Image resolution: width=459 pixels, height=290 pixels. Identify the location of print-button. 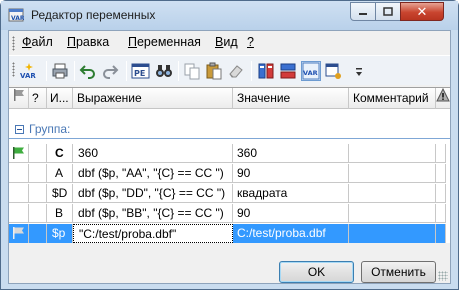
(60, 71).